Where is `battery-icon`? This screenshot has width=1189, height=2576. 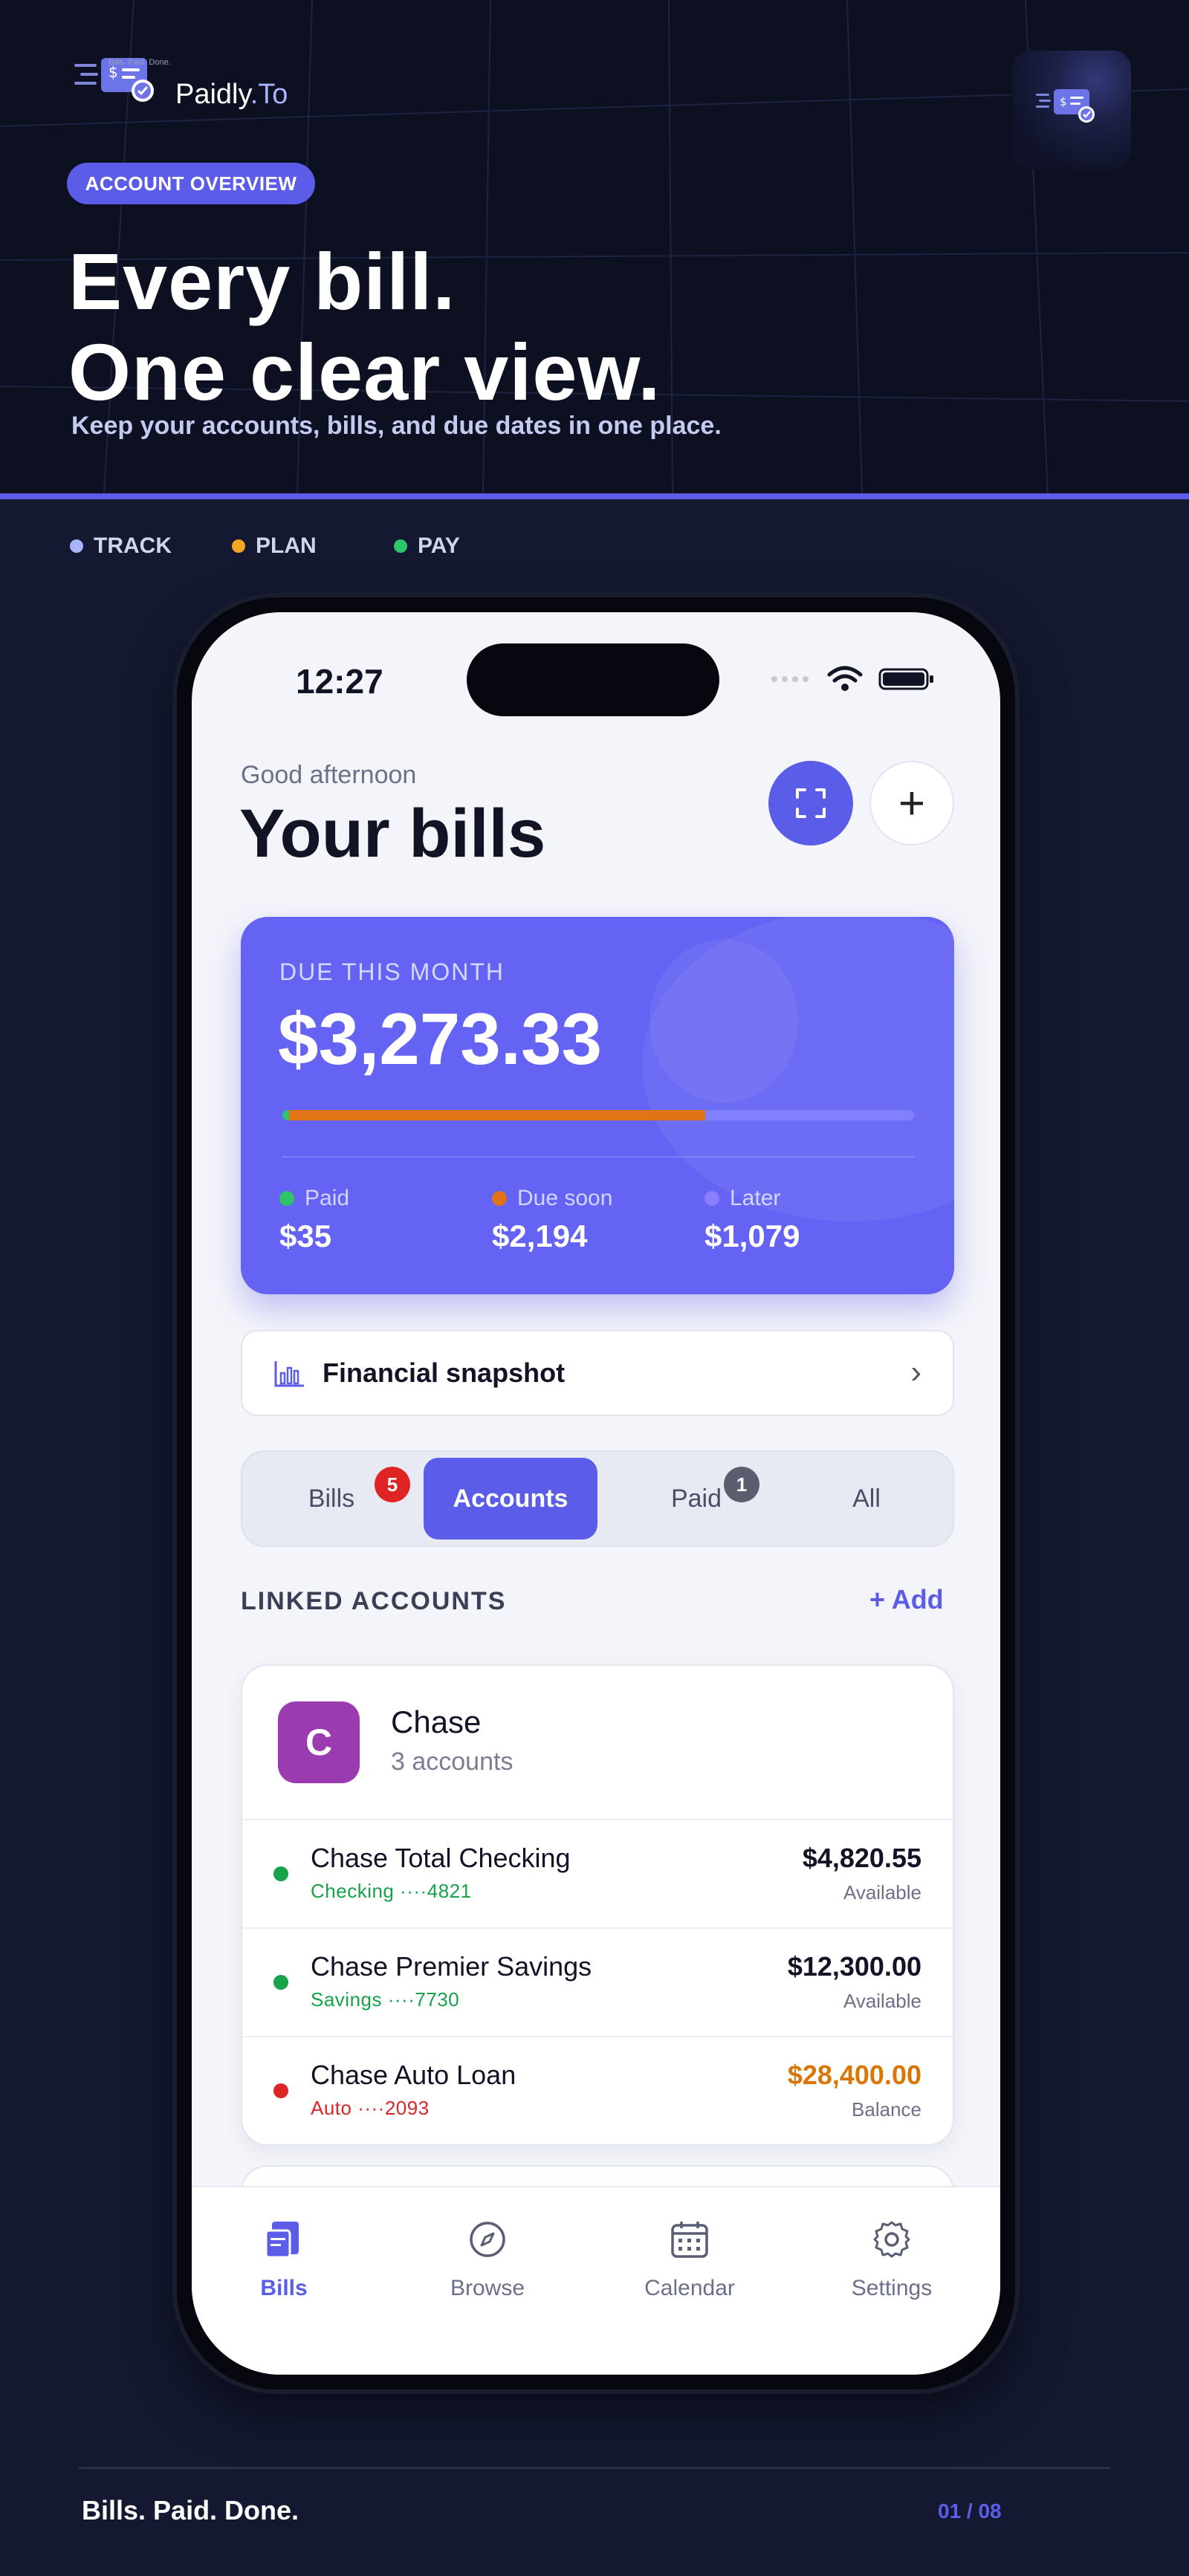
battery-icon is located at coordinates (905, 679).